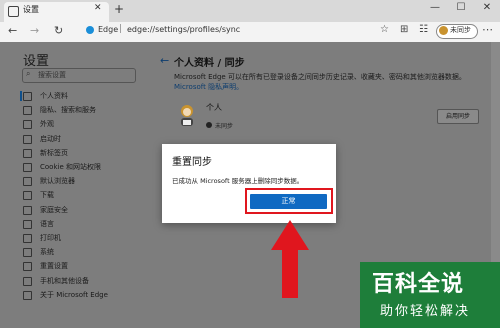 Image resolution: width=500 pixels, height=328 pixels. What do you see at coordinates (47, 195) in the screenshot?
I see `sidebar-item-label: 下载` at bounding box center [47, 195].